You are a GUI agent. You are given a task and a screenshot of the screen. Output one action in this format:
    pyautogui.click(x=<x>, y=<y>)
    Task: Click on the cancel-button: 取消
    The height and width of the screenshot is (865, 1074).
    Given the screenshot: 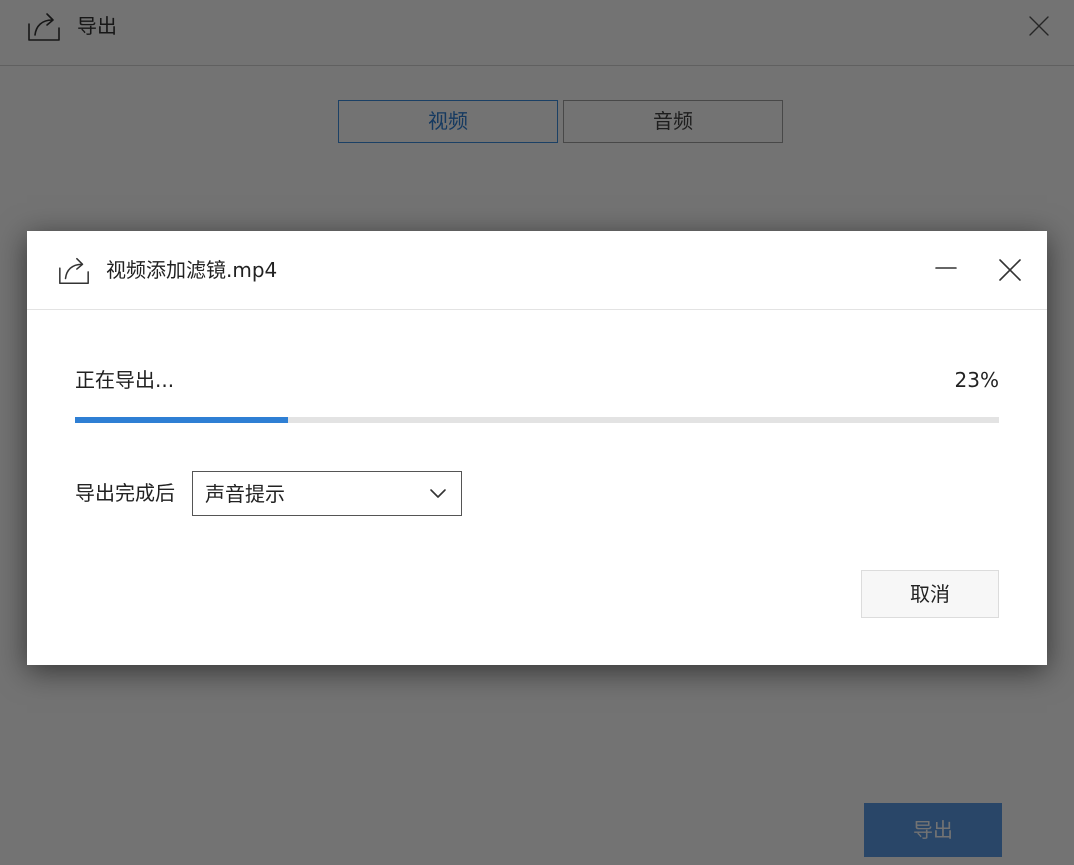 What is the action you would take?
    pyautogui.click(x=930, y=594)
    